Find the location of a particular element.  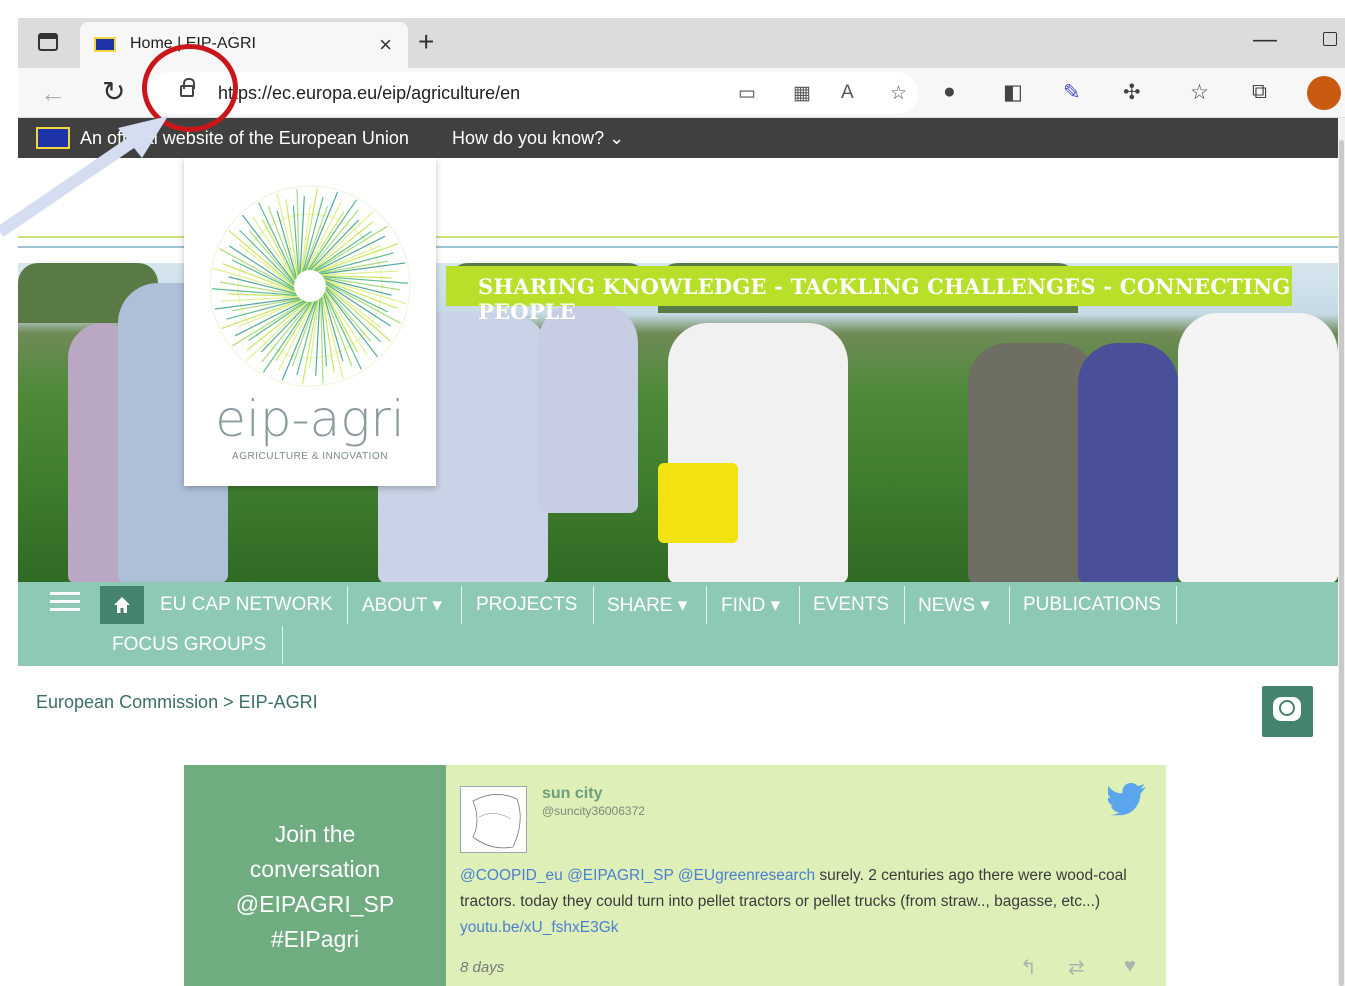

logo-wordmark: eip-agri is located at coordinates (310, 419).